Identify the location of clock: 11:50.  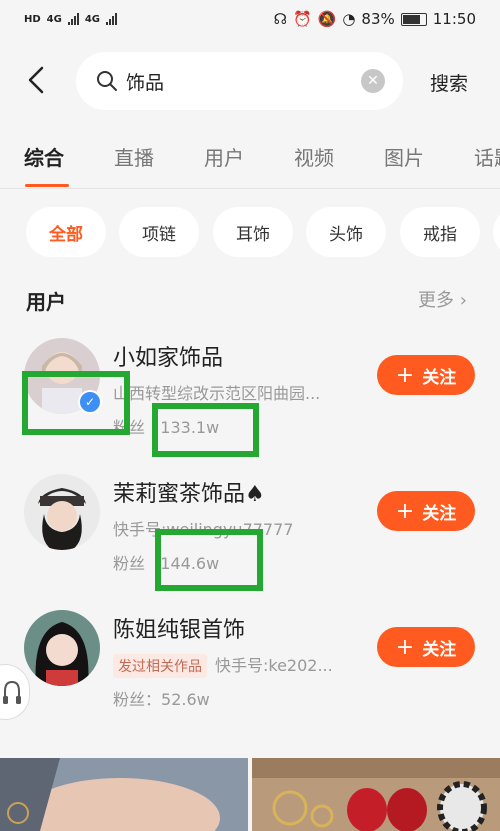
(454, 19).